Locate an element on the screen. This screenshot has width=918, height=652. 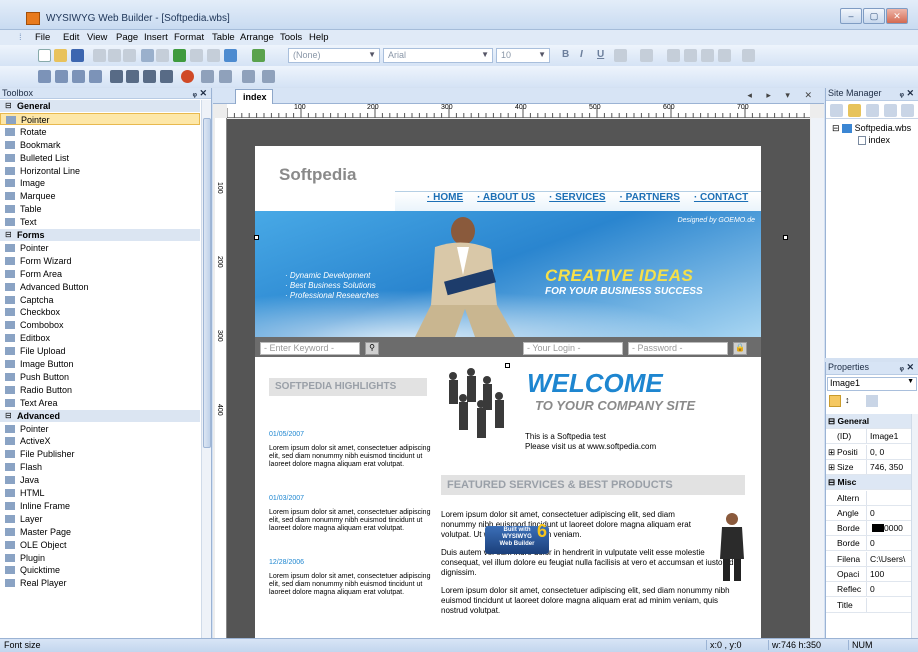
align-left-icon is located at coordinates (673, 55).